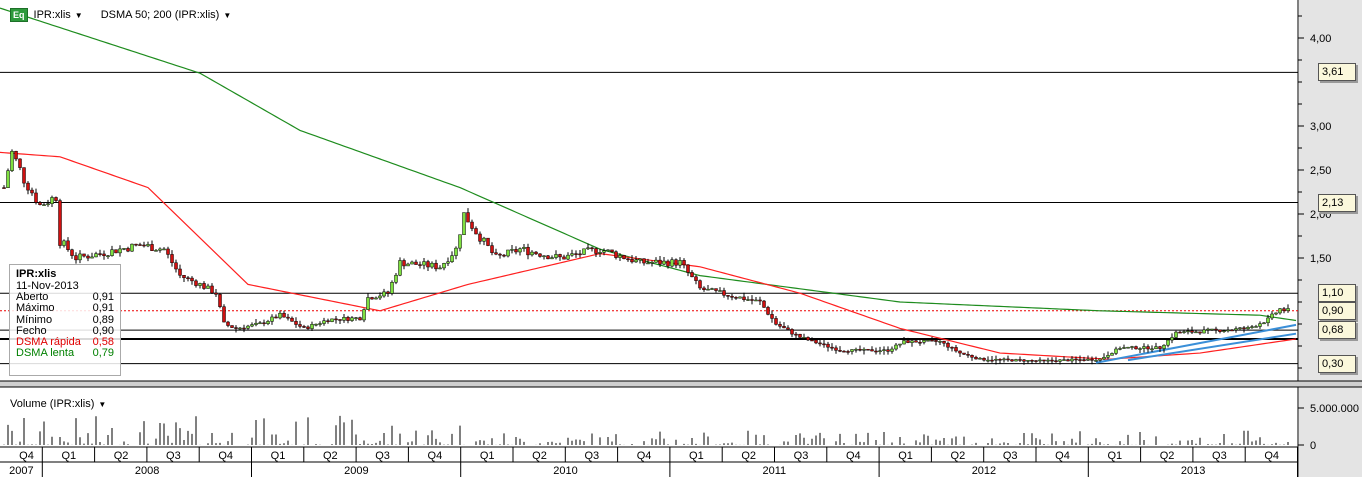 The height and width of the screenshot is (480, 1362). Describe the element at coordinates (102, 404) in the screenshot. I see `chevron-down-icon: ▼` at that location.